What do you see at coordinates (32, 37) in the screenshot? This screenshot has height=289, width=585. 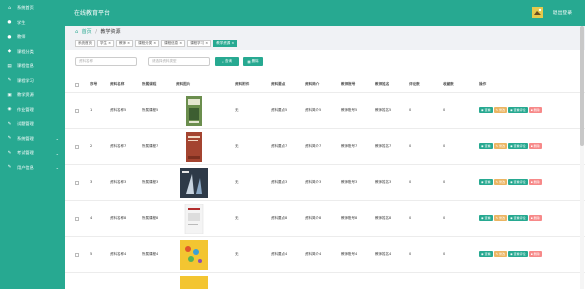 I see `sidebar-item: ● 教师` at bounding box center [32, 37].